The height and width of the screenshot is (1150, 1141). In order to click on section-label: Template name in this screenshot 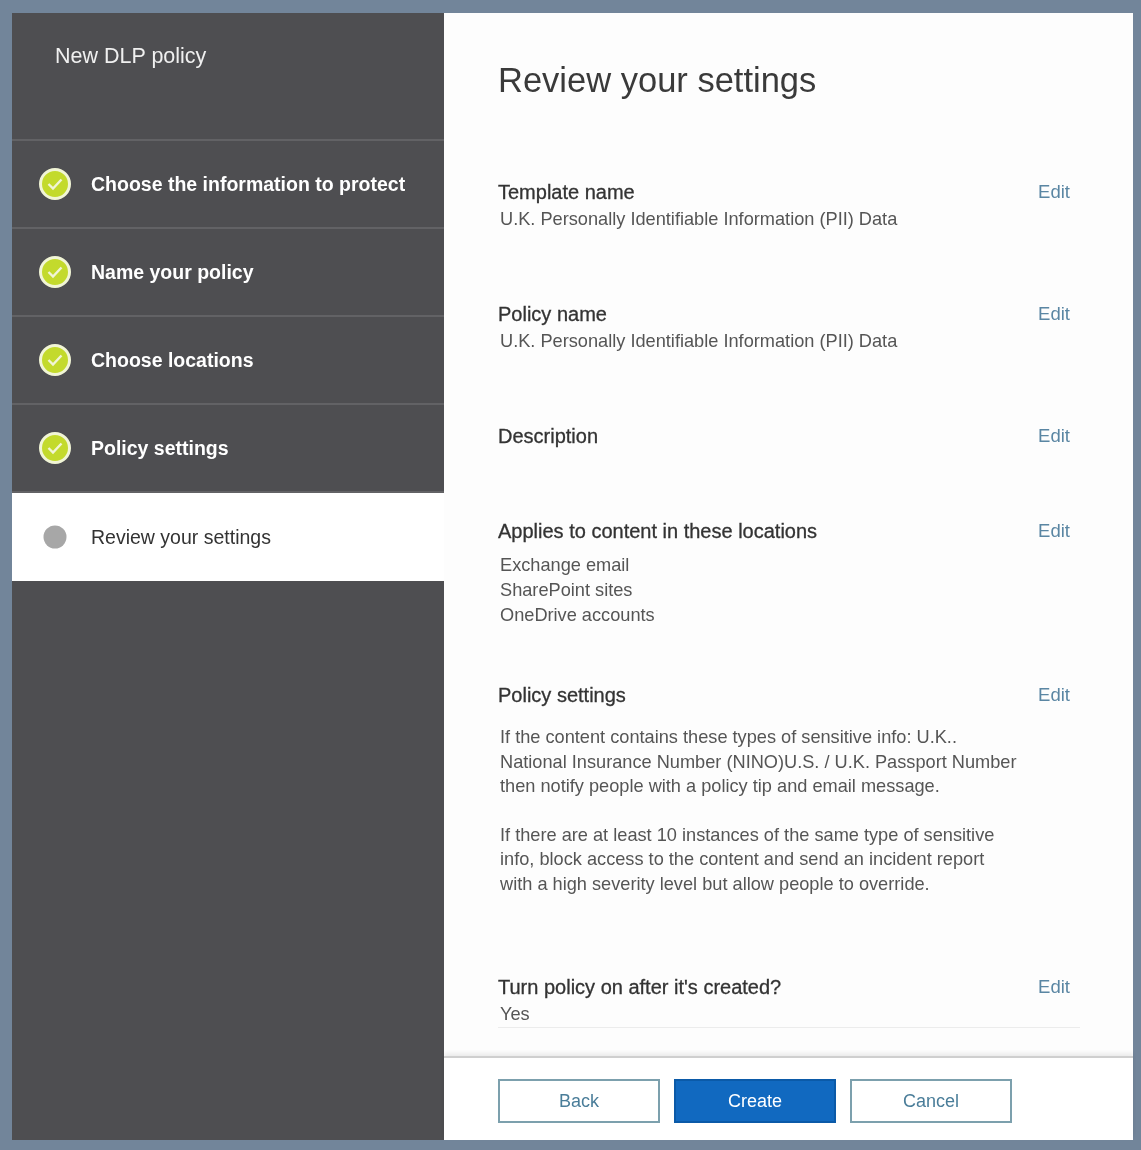, I will do `click(566, 192)`.